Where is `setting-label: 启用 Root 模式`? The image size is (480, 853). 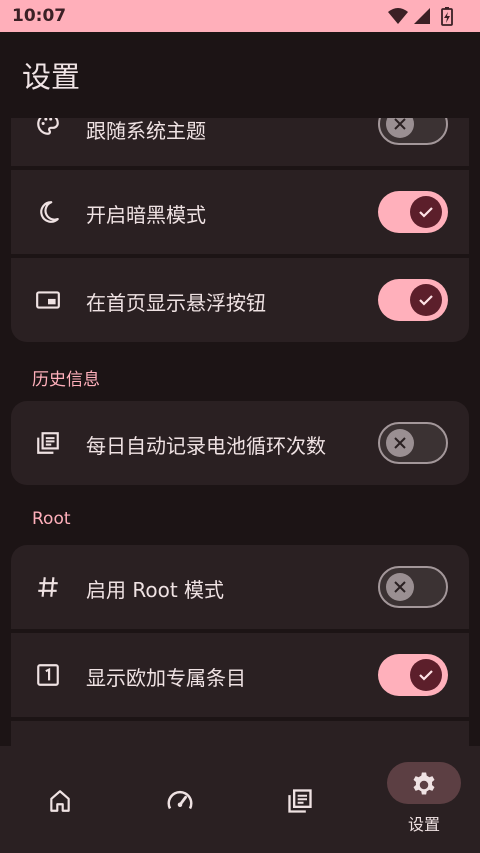 setting-label: 启用 Root 模式 is located at coordinates (155, 590).